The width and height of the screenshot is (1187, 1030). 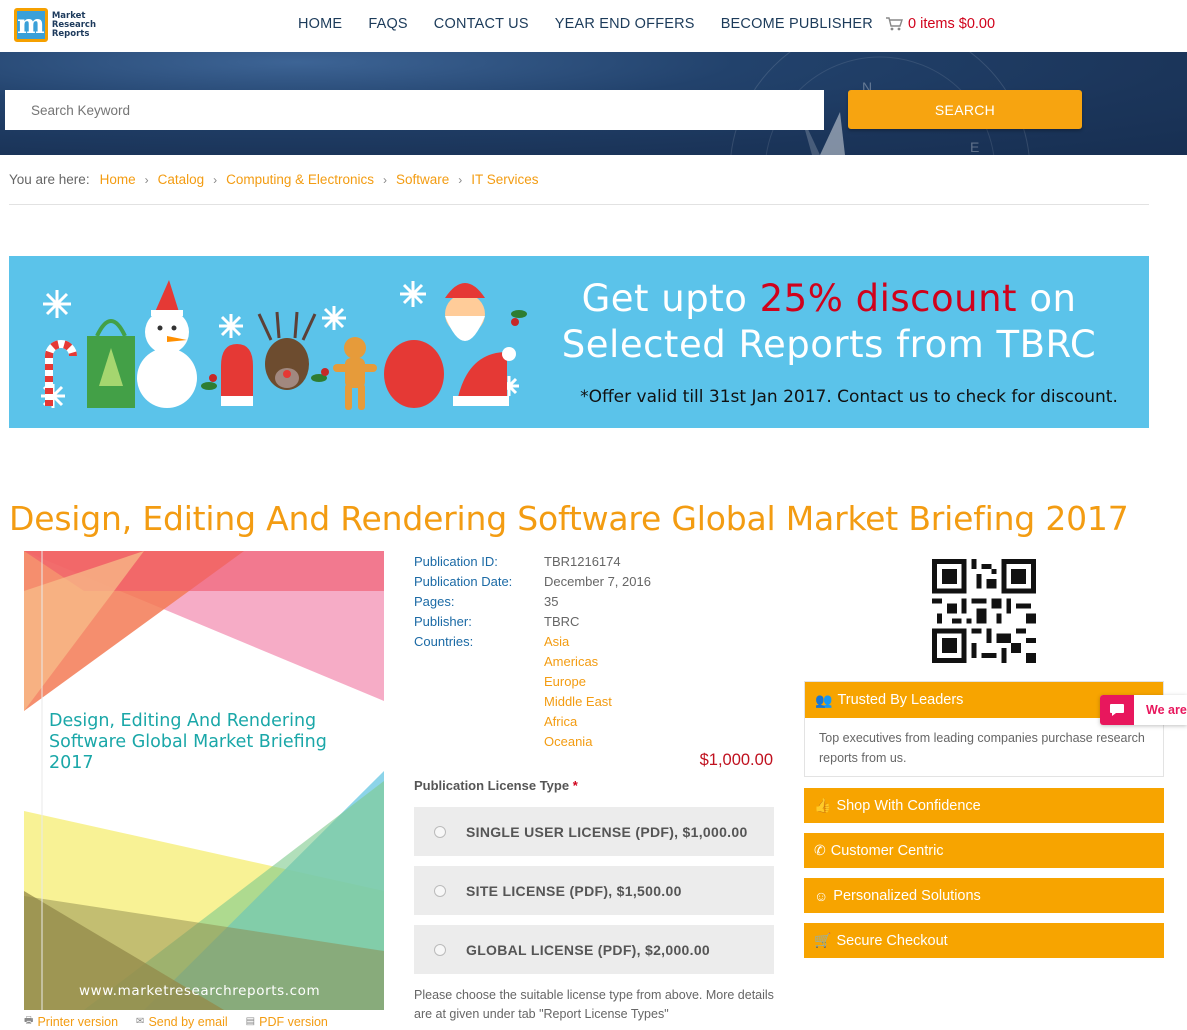 What do you see at coordinates (894, 24) in the screenshot?
I see `cart-icon` at bounding box center [894, 24].